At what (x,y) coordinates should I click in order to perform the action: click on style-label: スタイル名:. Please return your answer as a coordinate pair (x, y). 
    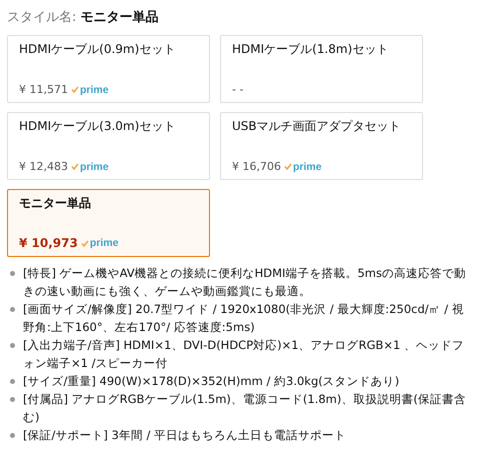
    Looking at the image, I should click on (41, 17).